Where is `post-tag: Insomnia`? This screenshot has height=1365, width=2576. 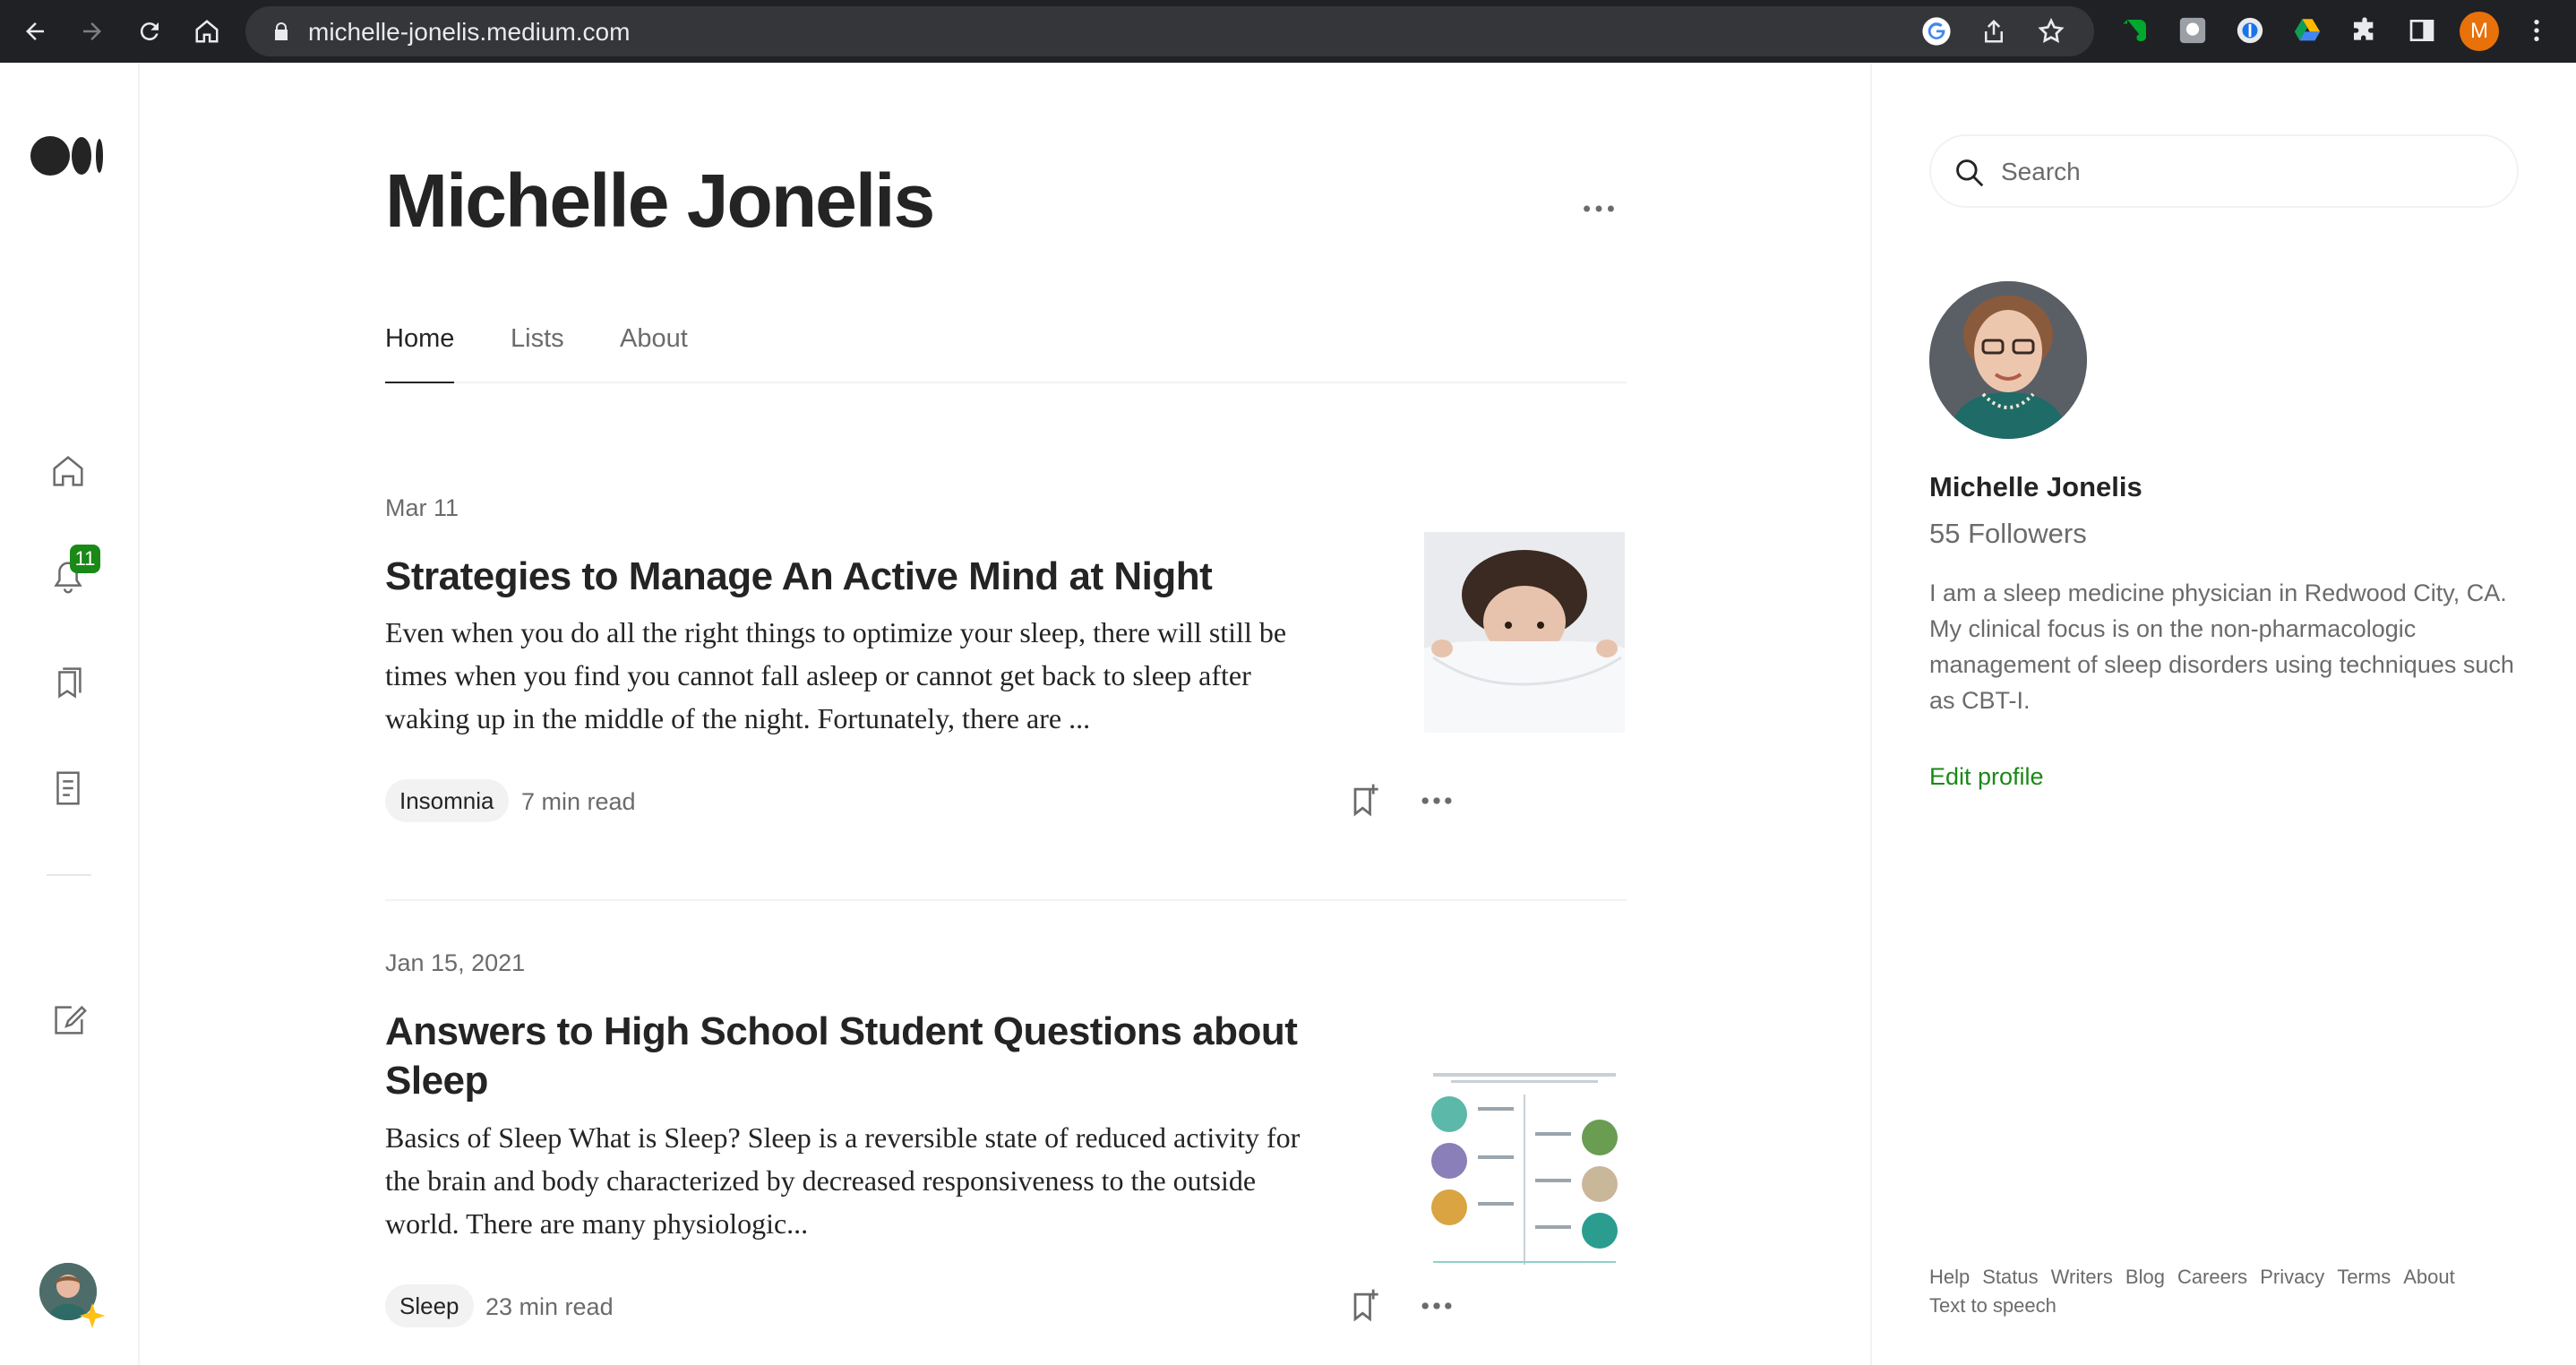
post-tag: Insomnia is located at coordinates (447, 800).